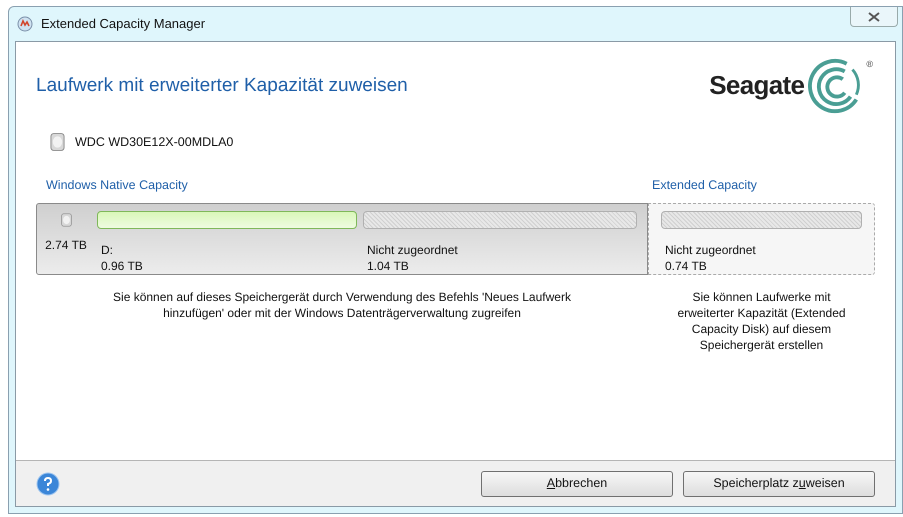  What do you see at coordinates (48, 484) in the screenshot?
I see `help-icon` at bounding box center [48, 484].